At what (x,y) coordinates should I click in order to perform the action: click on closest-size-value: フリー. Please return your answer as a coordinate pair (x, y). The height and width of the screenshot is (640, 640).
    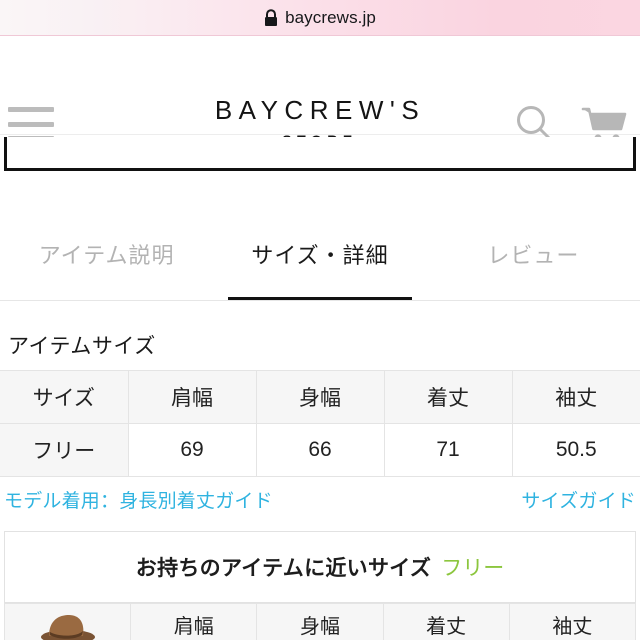
    Looking at the image, I should click on (473, 568).